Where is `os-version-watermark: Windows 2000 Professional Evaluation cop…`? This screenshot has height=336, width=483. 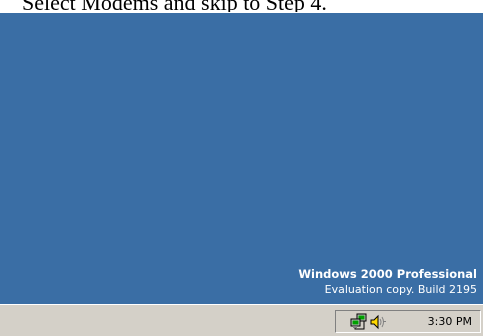 os-version-watermark: Windows 2000 Professional Evaluation cop… is located at coordinates (387, 282).